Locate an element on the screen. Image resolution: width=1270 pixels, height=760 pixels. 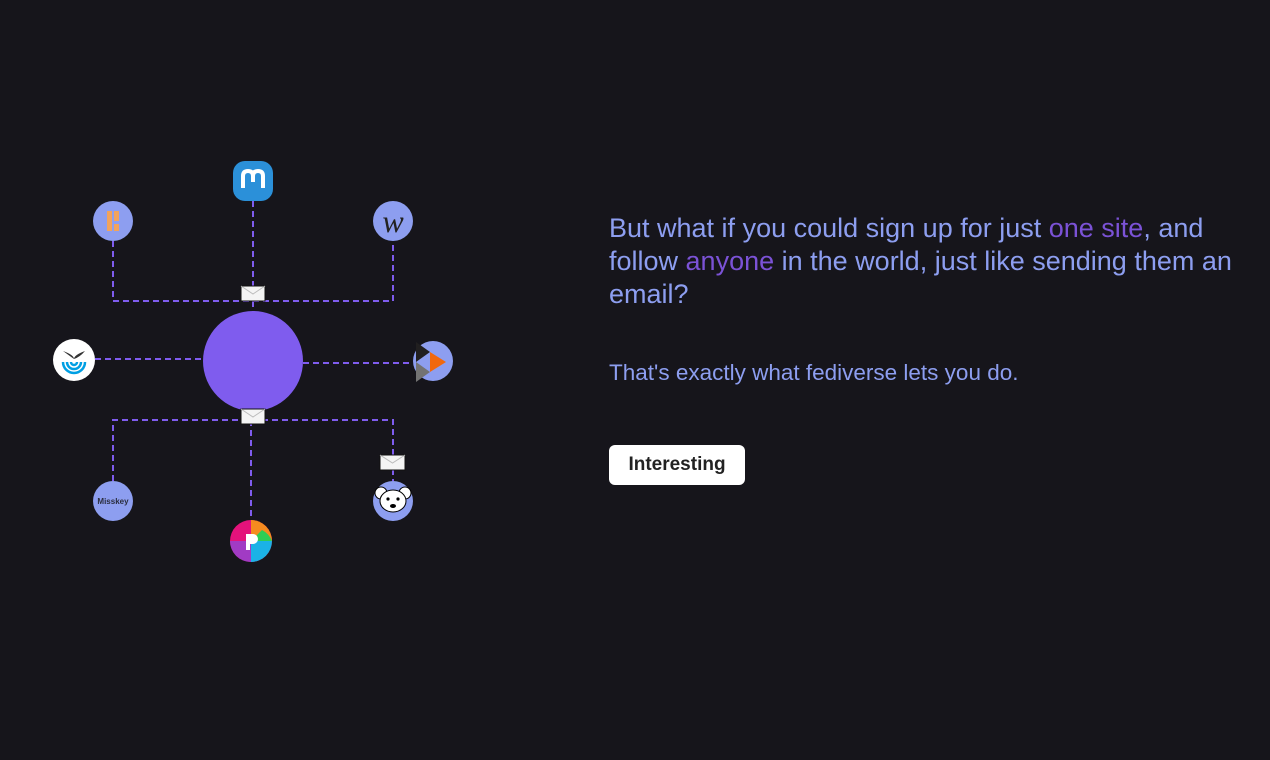
writefreely-icon: w is located at coordinates (393, 221).